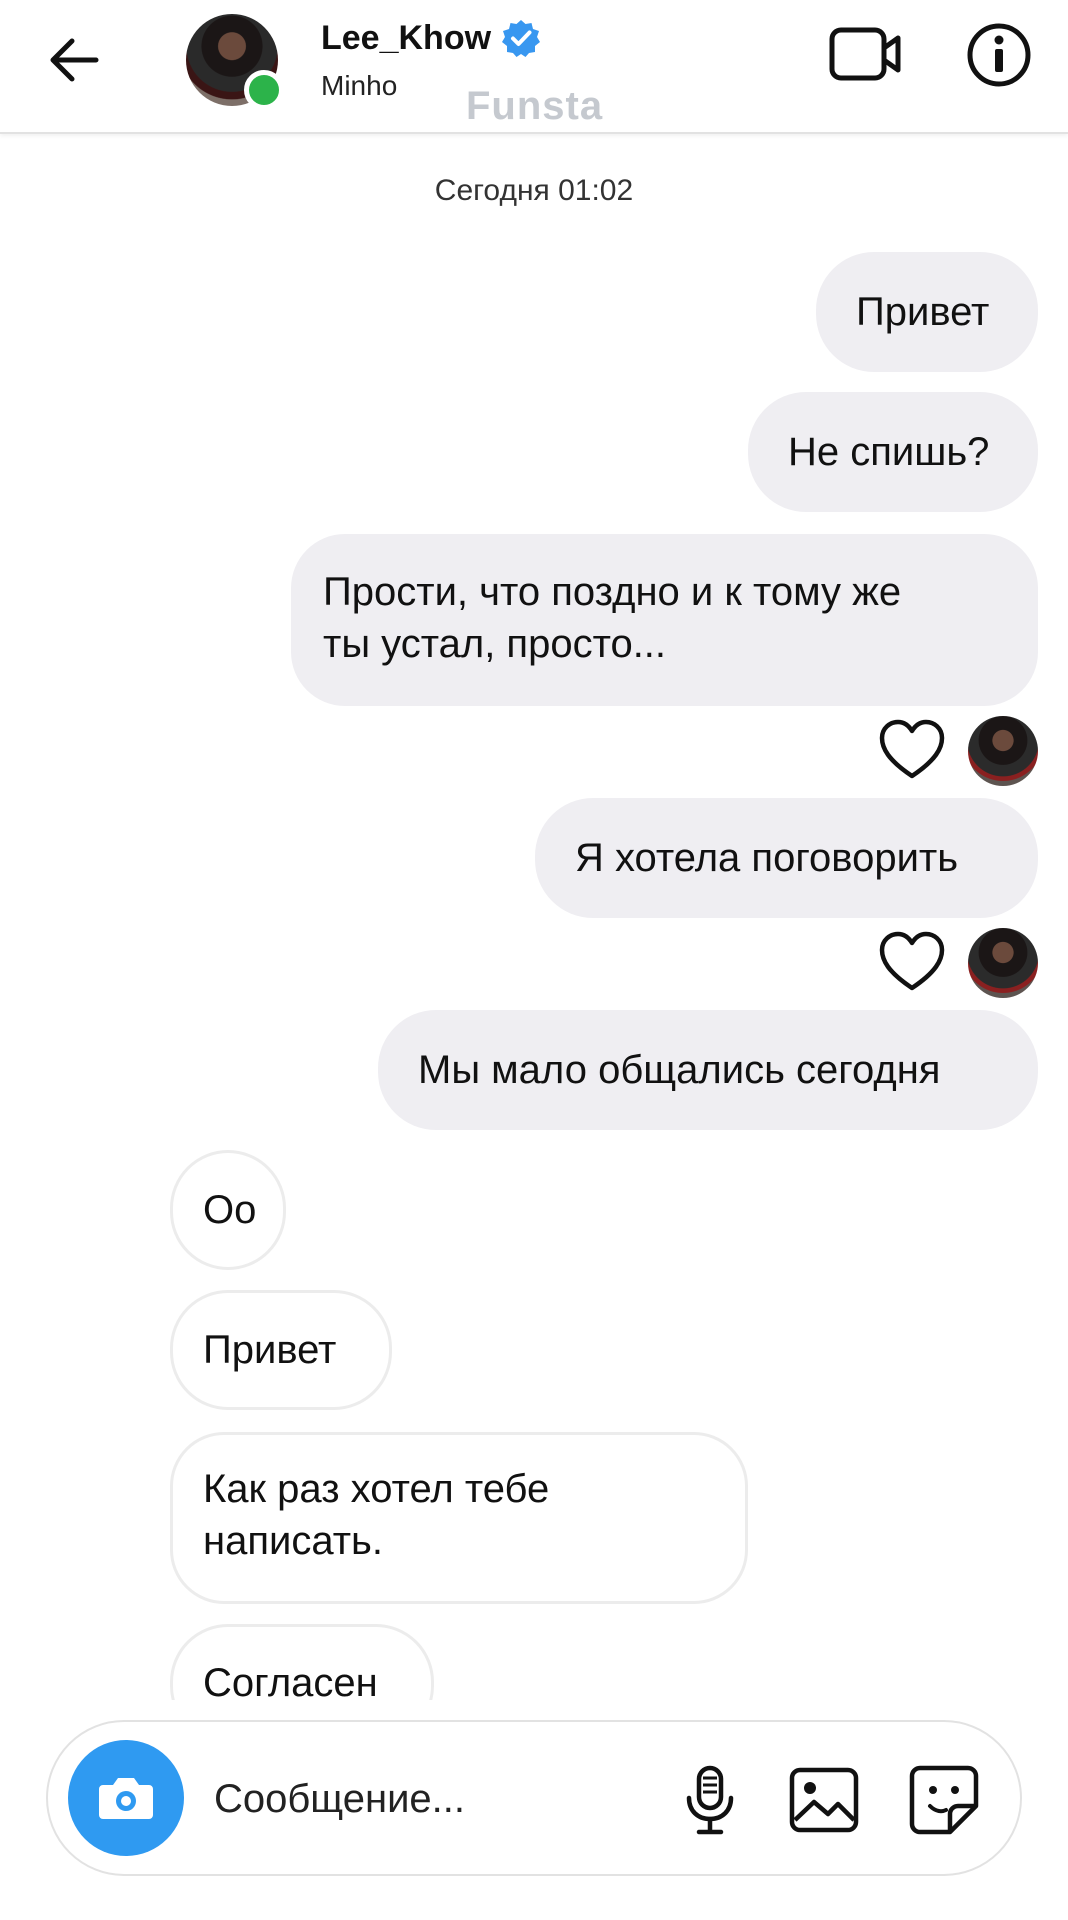 This screenshot has width=1068, height=1920. What do you see at coordinates (376, 1489) in the screenshot?
I see `message-text-line: Как раз хотел тебе` at bounding box center [376, 1489].